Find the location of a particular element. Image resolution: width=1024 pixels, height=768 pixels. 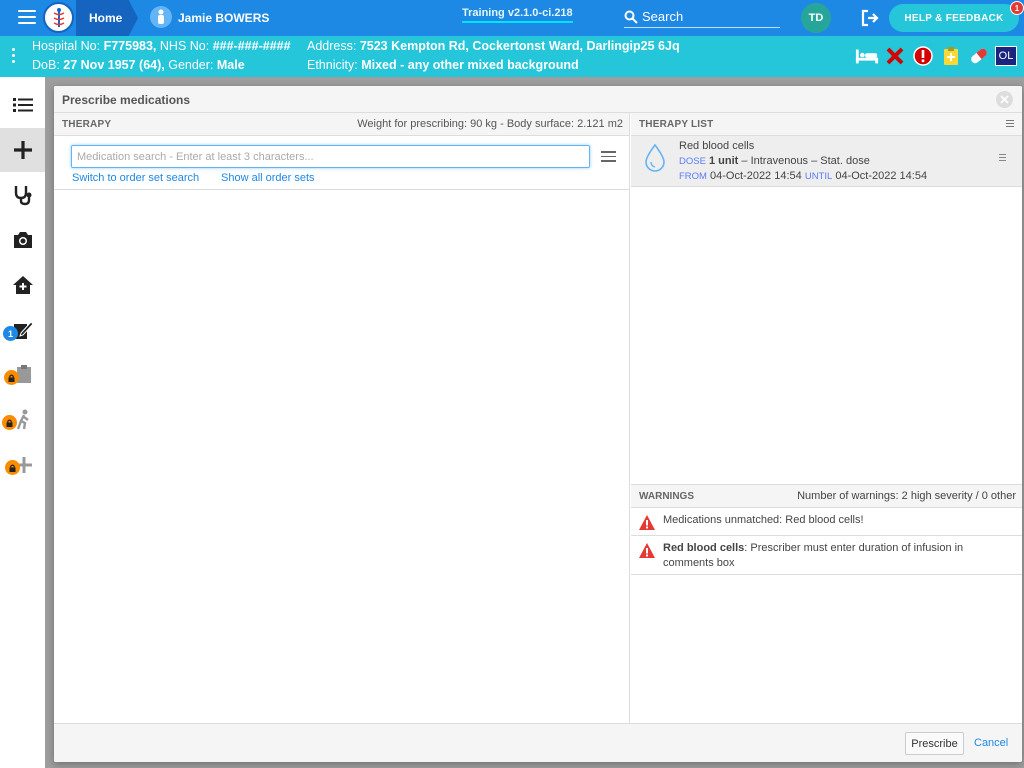

plus-icon is located at coordinates (22, 150).